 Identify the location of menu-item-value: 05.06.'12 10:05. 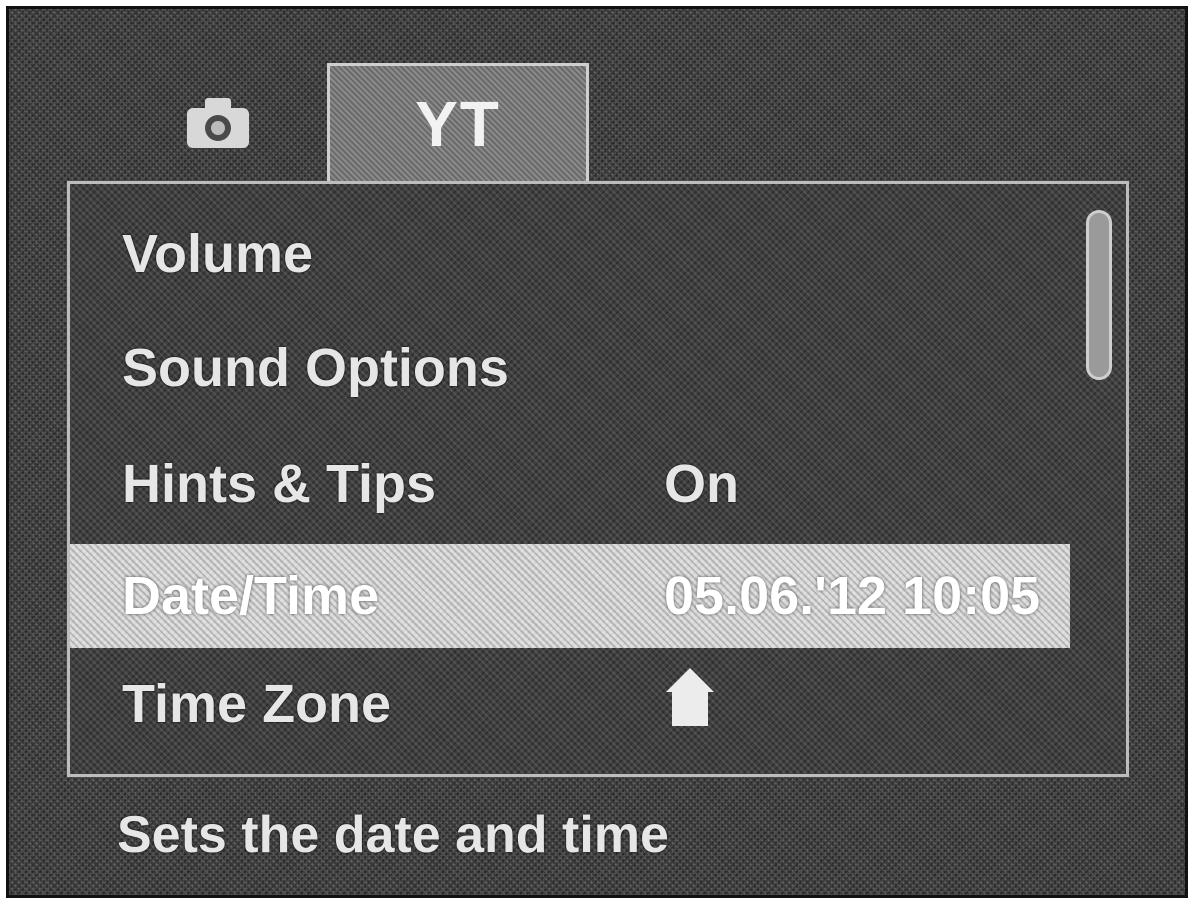
(852, 596).